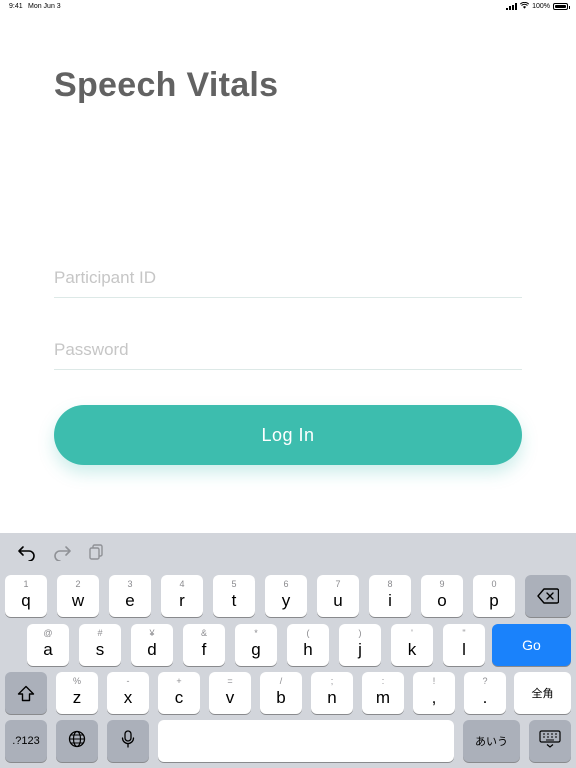 This screenshot has height=768, width=576. I want to click on key-row3-6: :m, so click(383, 693).